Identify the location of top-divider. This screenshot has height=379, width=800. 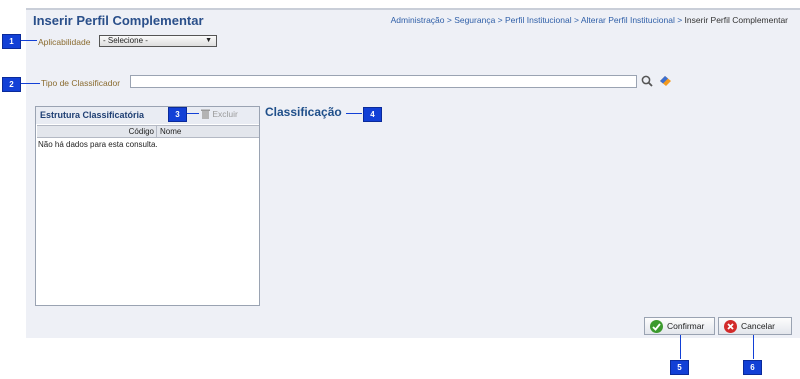
(413, 9).